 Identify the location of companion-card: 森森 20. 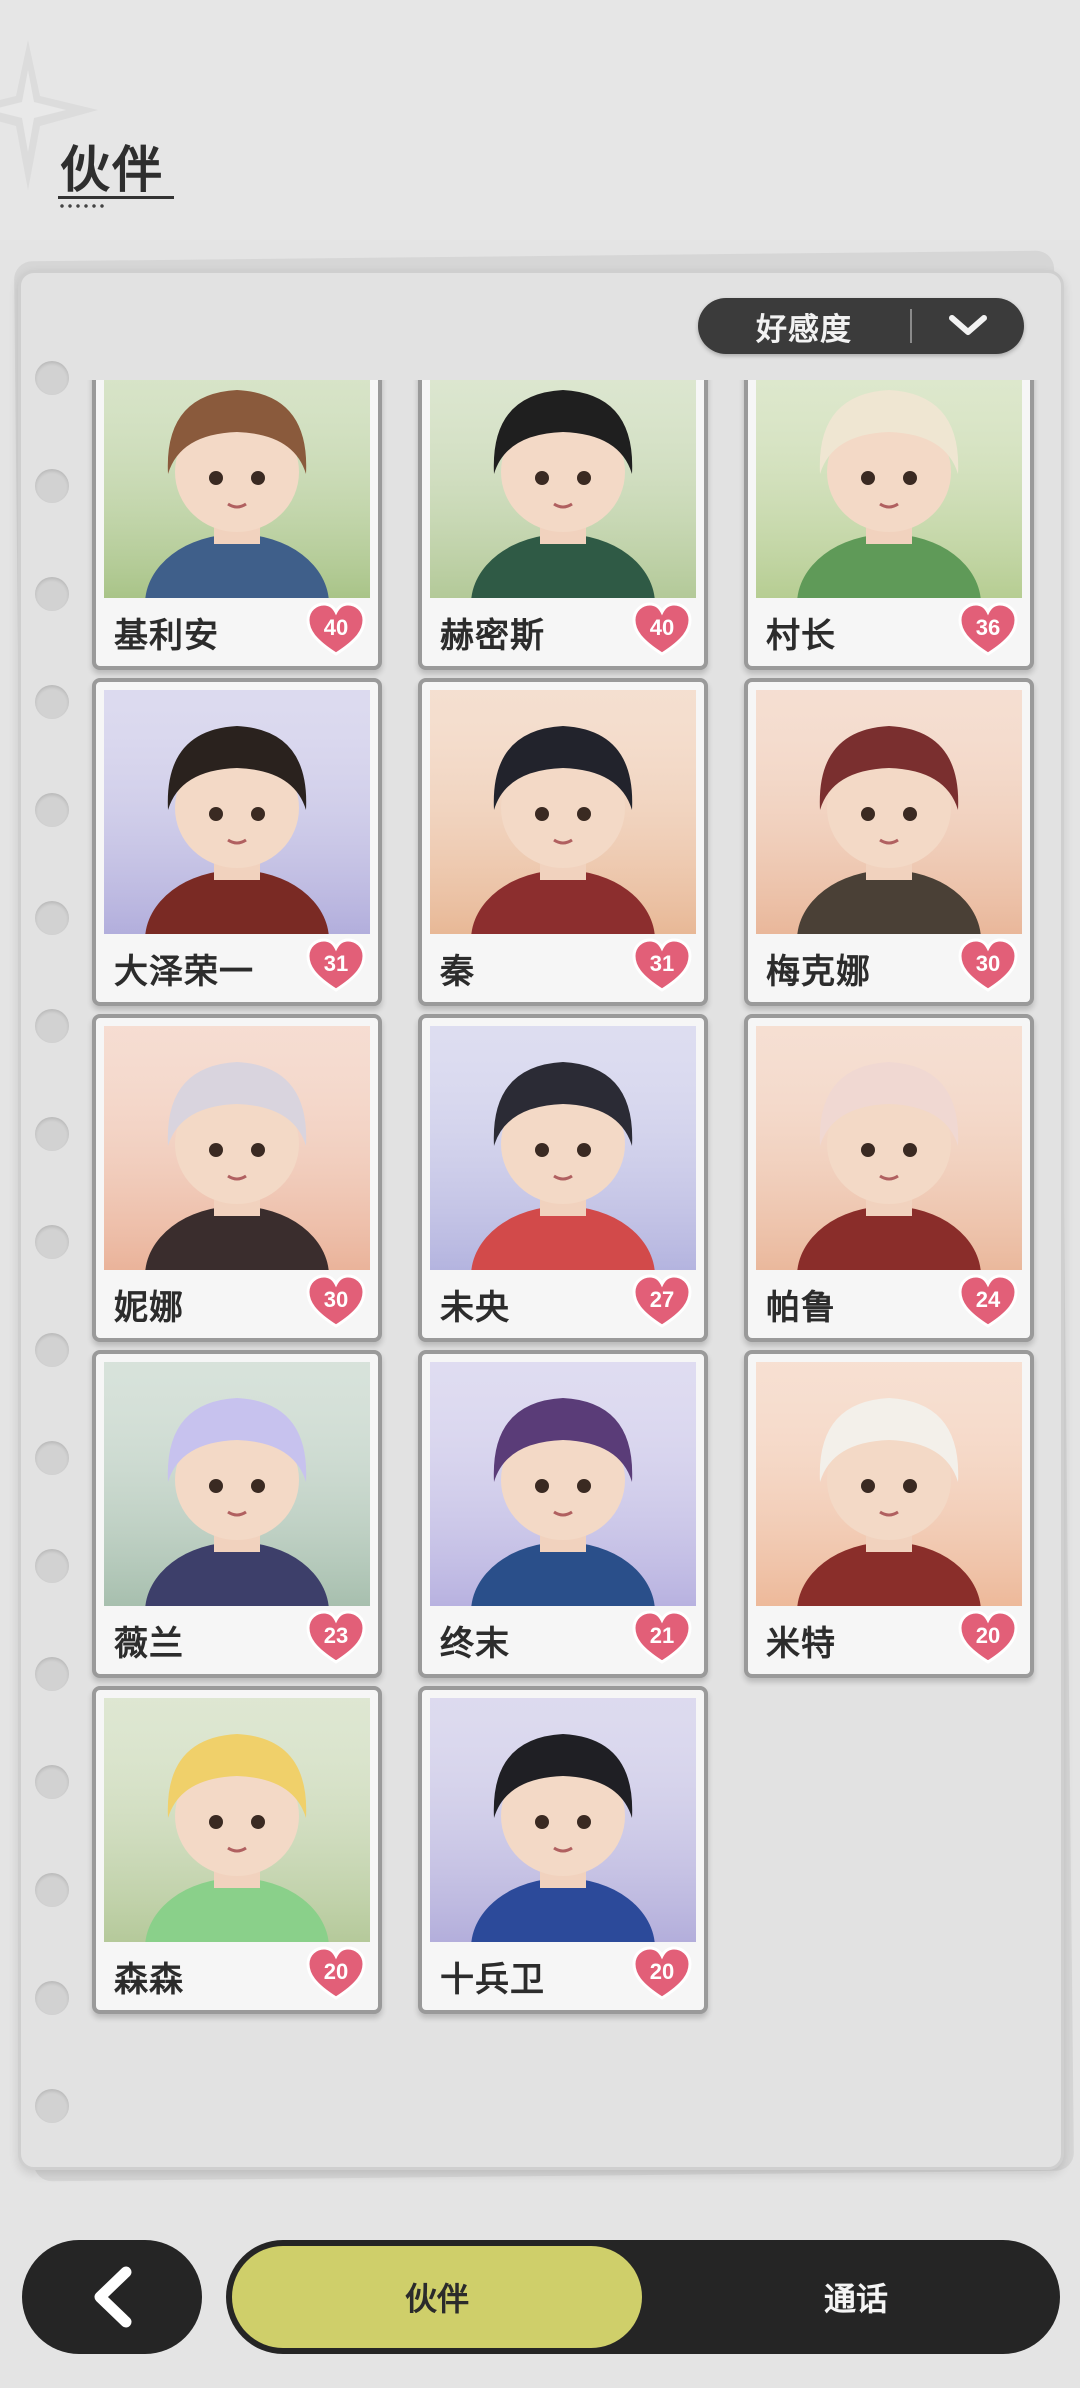
(237, 1850).